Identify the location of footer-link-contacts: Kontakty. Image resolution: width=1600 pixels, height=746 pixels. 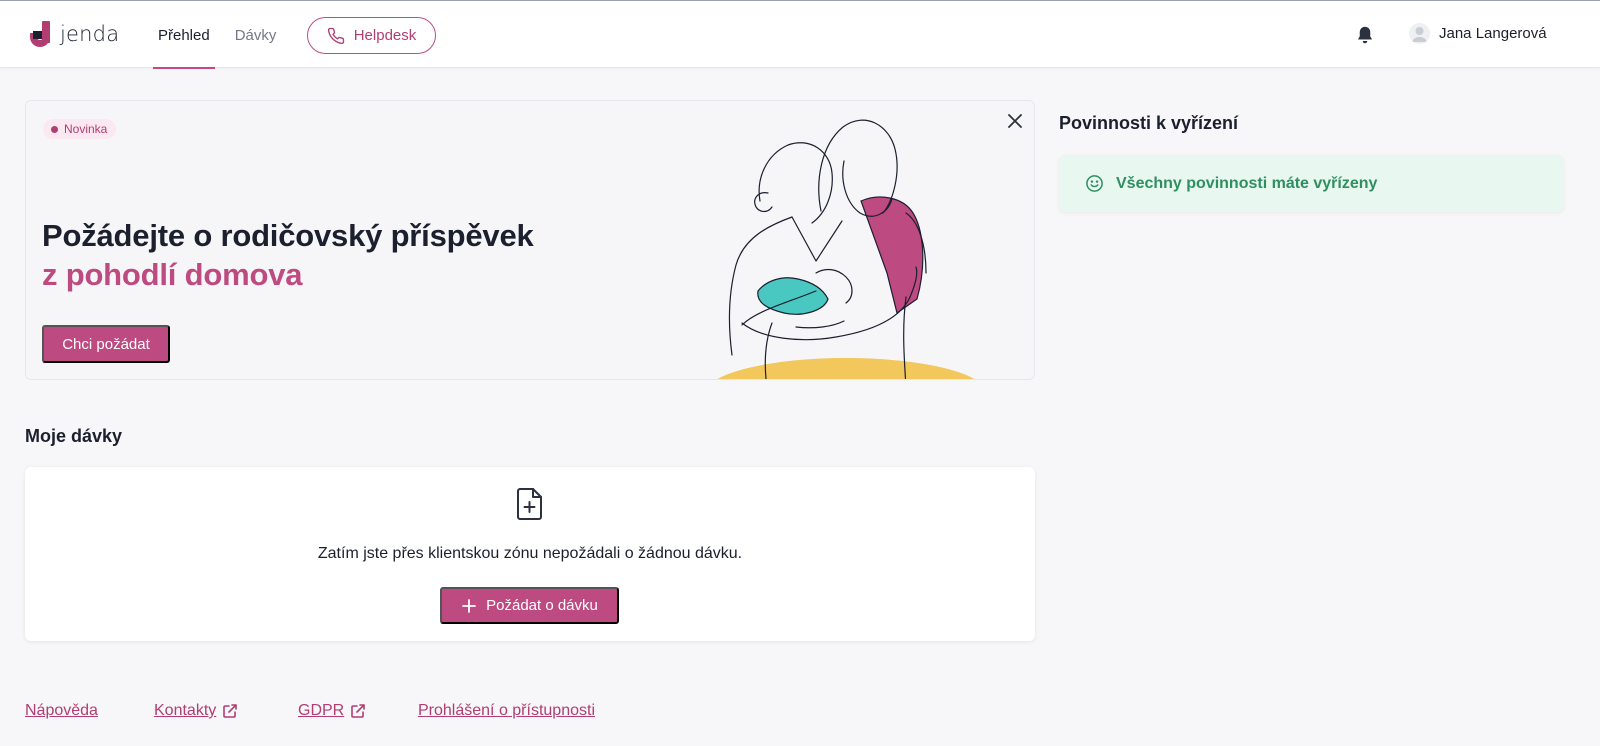
(196, 711).